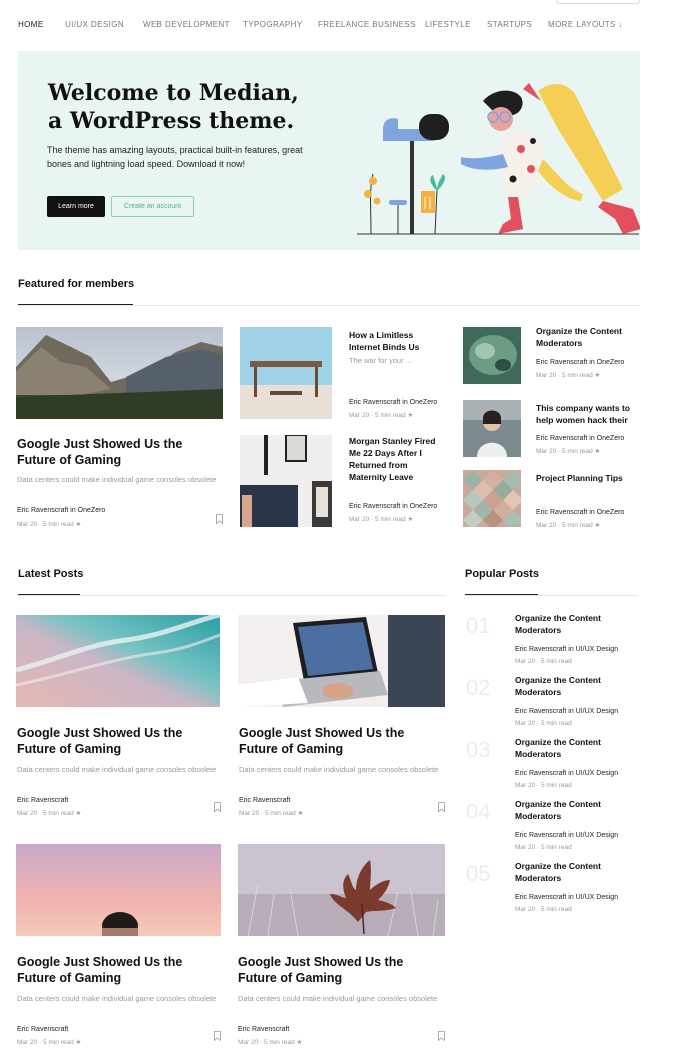 The height and width of the screenshot is (1062, 679). I want to click on popular-title-5: Organize the Content Moderators, so click(570, 872).